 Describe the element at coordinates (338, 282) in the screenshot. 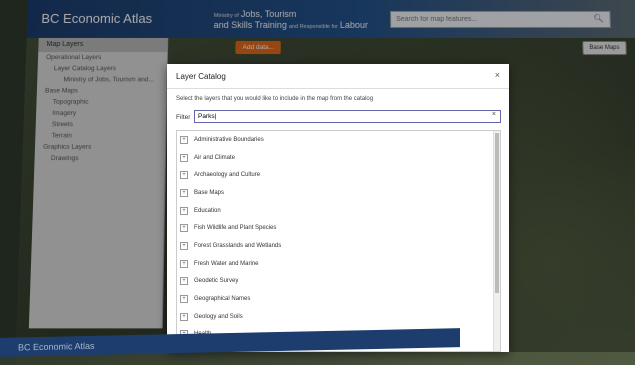

I see `catalog-item: + Geodetic Survey` at that location.